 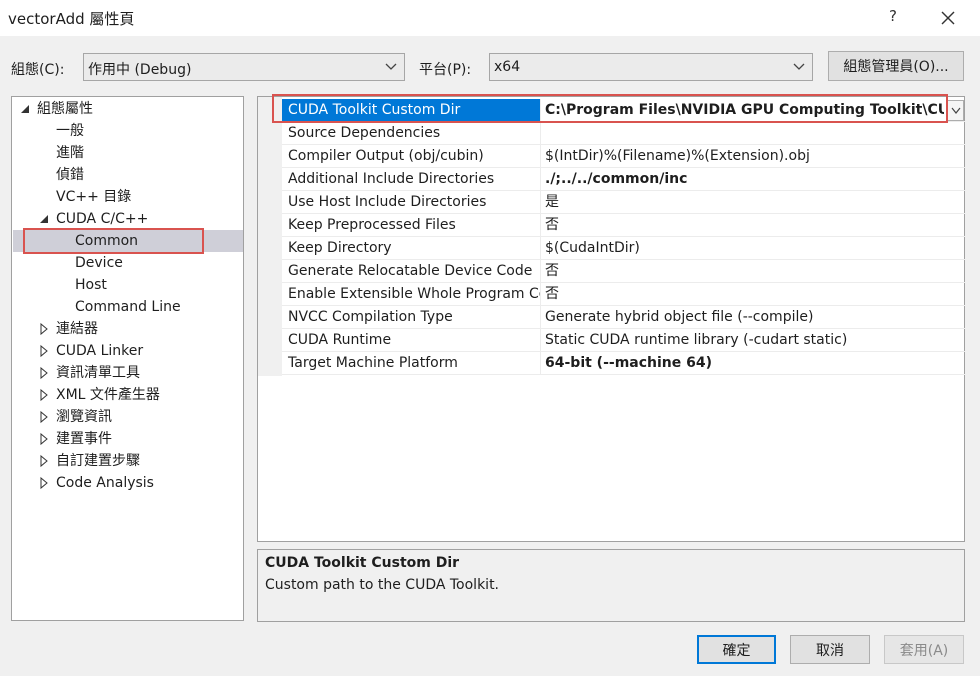 What do you see at coordinates (99, 263) in the screenshot?
I see `tree-item-label: Device` at bounding box center [99, 263].